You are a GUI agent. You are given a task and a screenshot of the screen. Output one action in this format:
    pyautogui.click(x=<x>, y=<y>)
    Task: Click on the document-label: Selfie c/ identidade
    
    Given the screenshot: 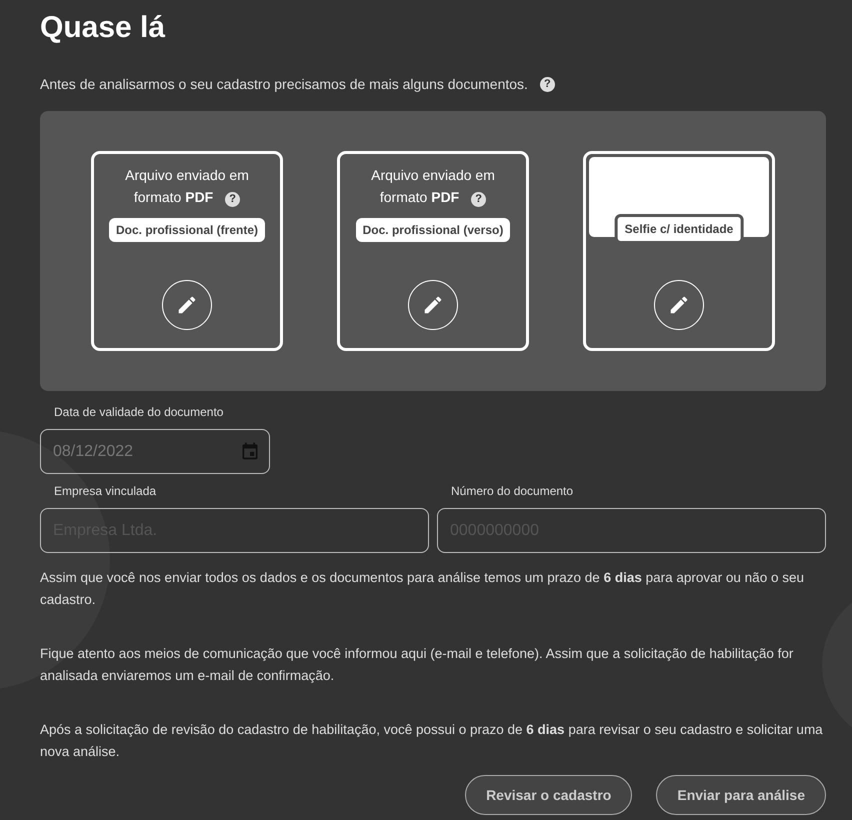 What is the action you would take?
    pyautogui.click(x=679, y=229)
    